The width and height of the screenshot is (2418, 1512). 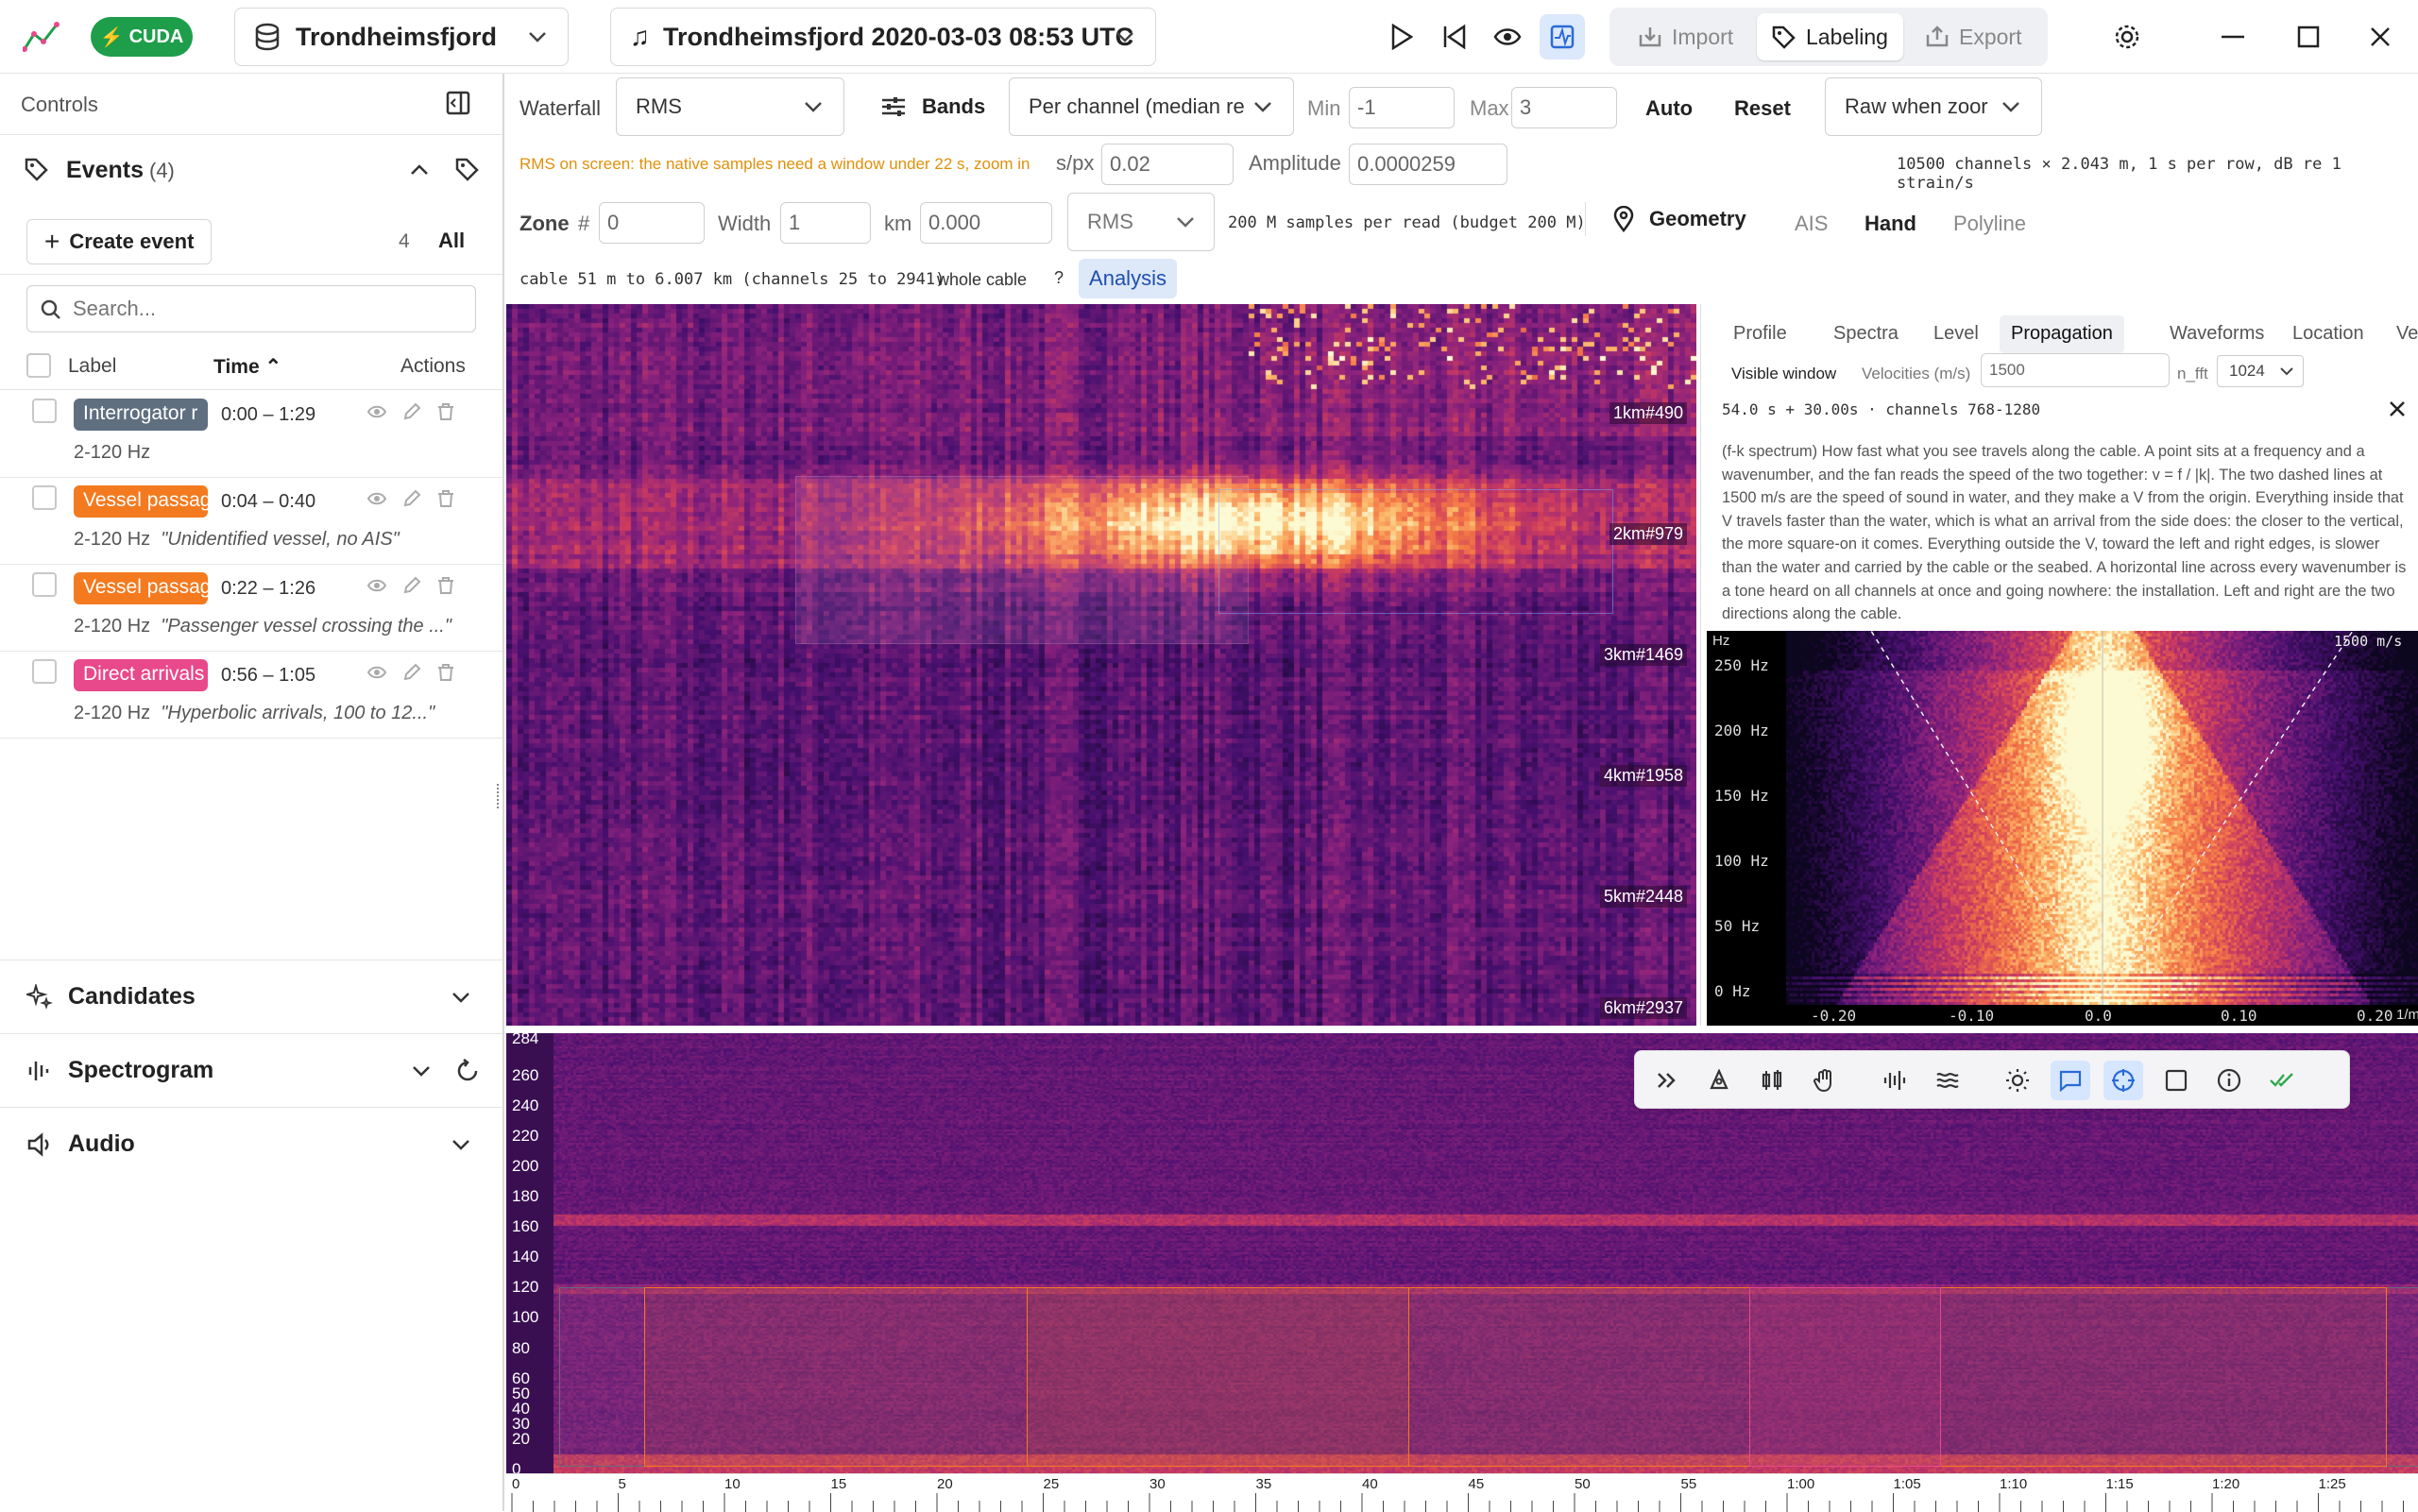 I want to click on column-time-header: Time ⌃, so click(x=247, y=367).